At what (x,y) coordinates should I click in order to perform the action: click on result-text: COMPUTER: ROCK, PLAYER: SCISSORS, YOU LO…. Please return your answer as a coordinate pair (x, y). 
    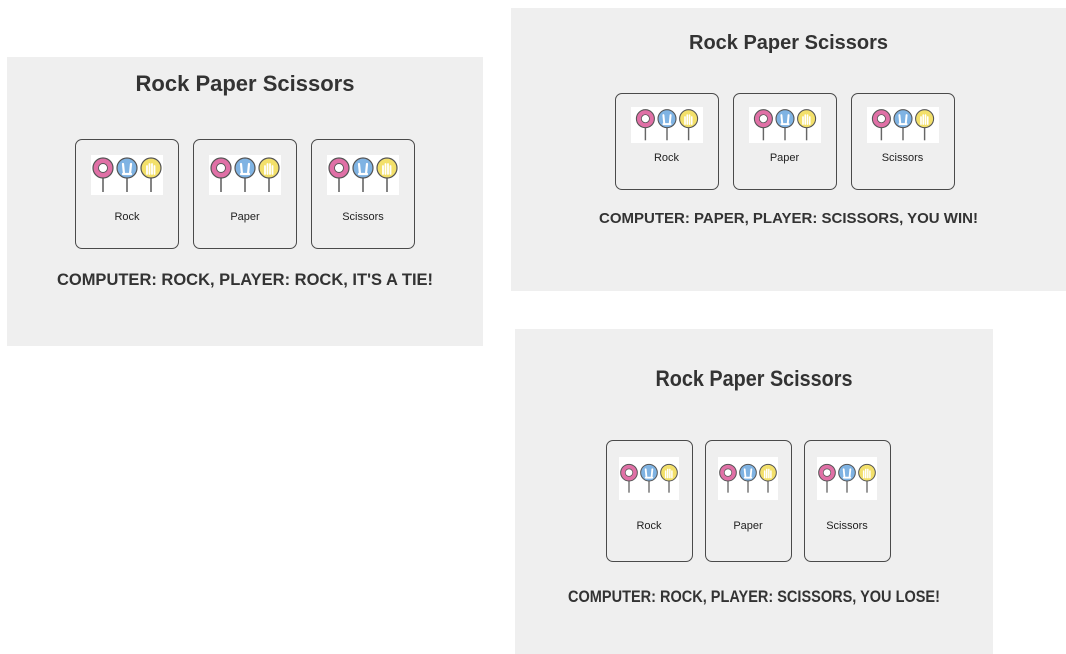
    Looking at the image, I should click on (754, 597).